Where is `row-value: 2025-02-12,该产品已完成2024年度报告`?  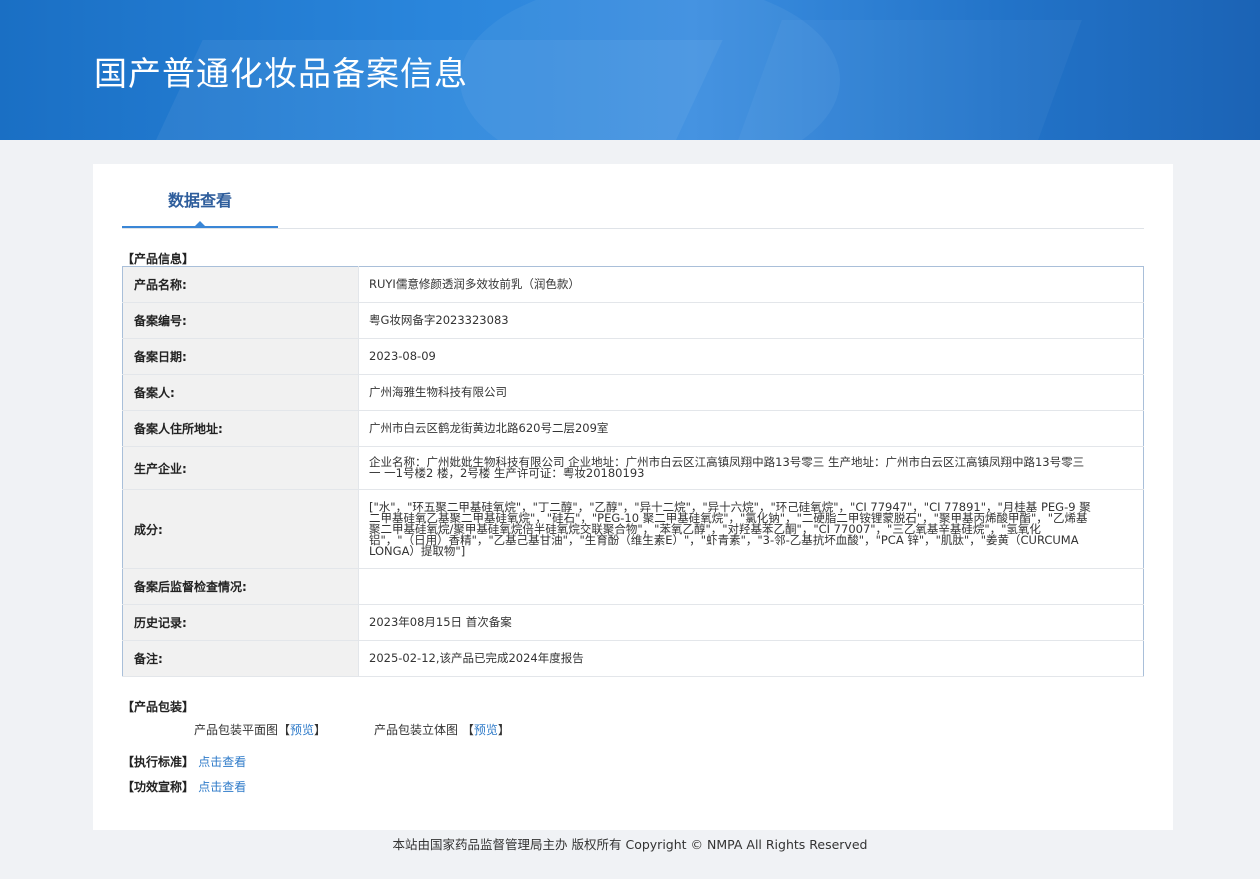 row-value: 2025-02-12,该产品已完成2024年度报告 is located at coordinates (751, 658).